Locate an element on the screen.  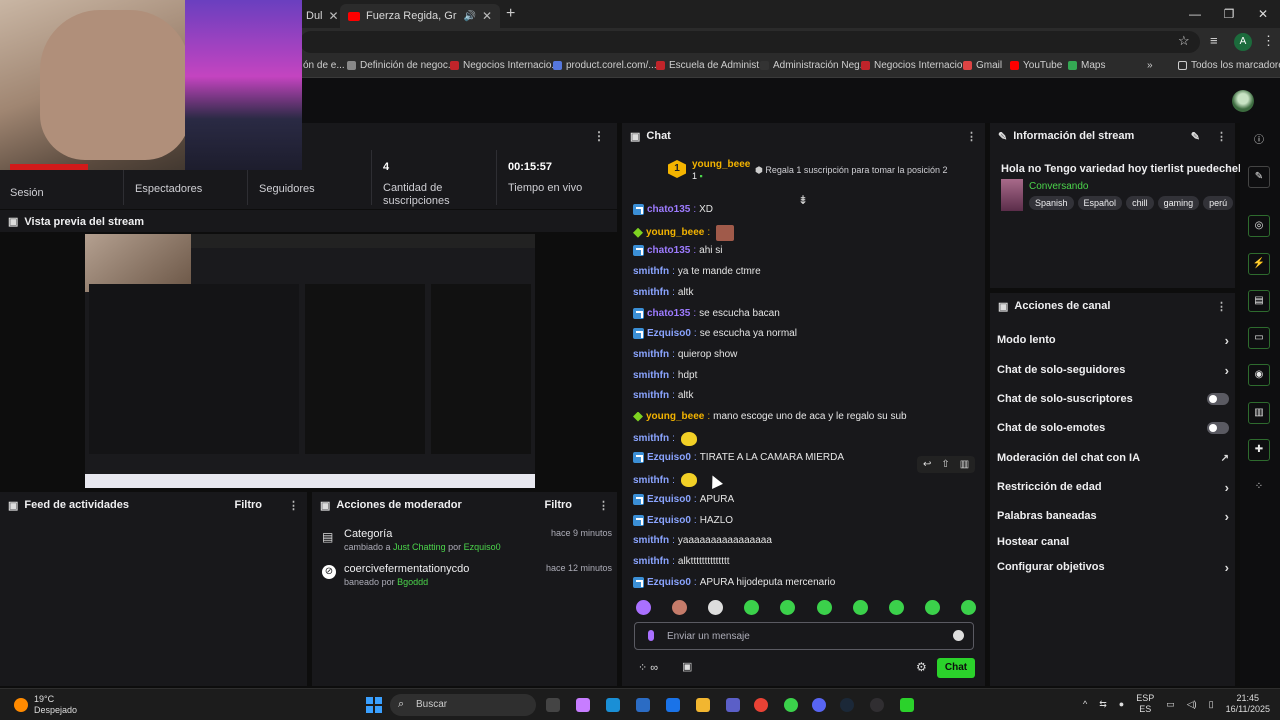
info-icon: ⓘ is located at coordinates (1259, 142).